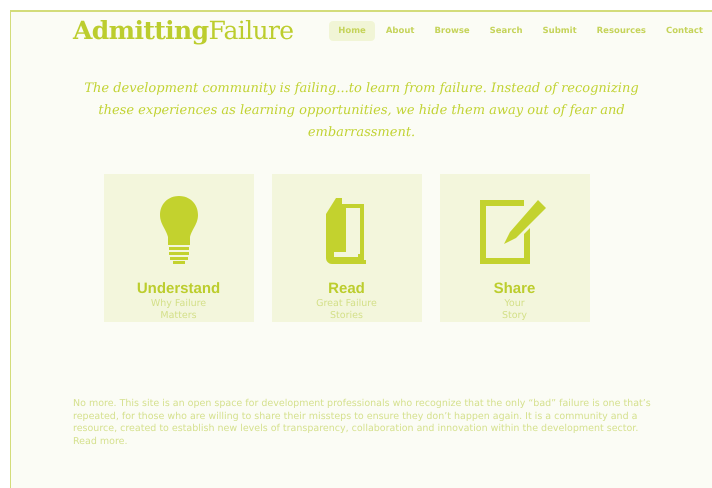 The image size is (712, 488). Describe the element at coordinates (346, 304) in the screenshot. I see `card-subtitle: Great Failure` at that location.